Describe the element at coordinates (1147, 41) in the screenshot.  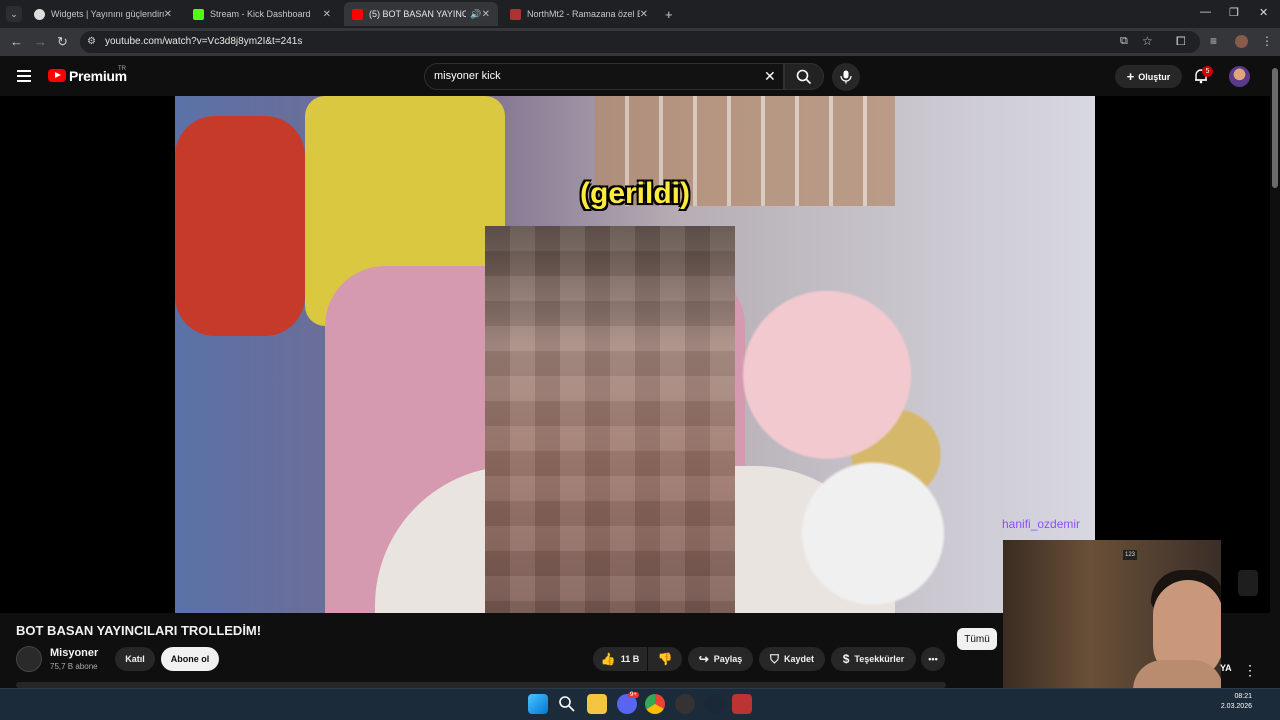
I see `bookmark-star-icon: ☆` at that location.